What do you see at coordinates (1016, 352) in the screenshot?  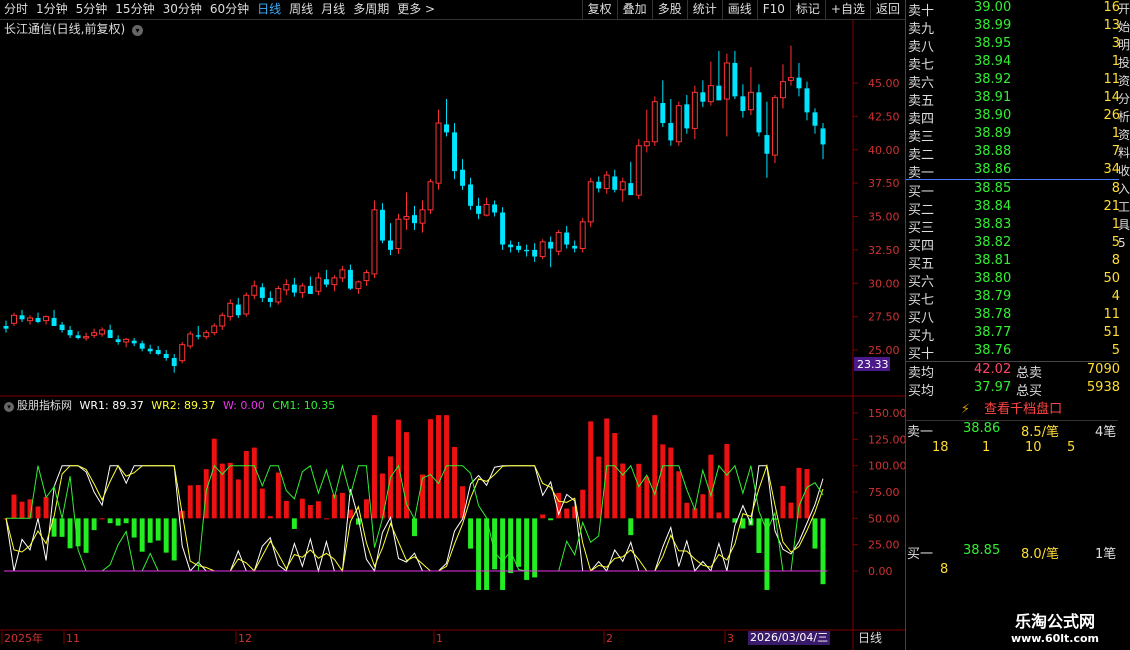 I see `bid-row: 买十 38.76 5` at bounding box center [1016, 352].